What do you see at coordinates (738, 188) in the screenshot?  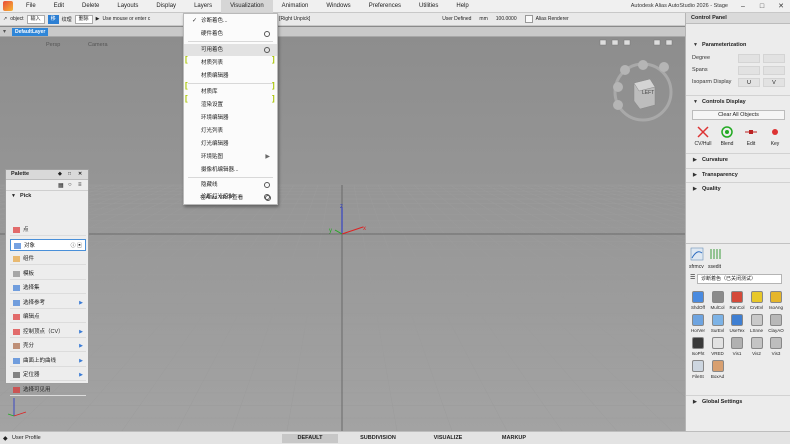 I see `section-quality: ▶ Quality` at bounding box center [738, 188].